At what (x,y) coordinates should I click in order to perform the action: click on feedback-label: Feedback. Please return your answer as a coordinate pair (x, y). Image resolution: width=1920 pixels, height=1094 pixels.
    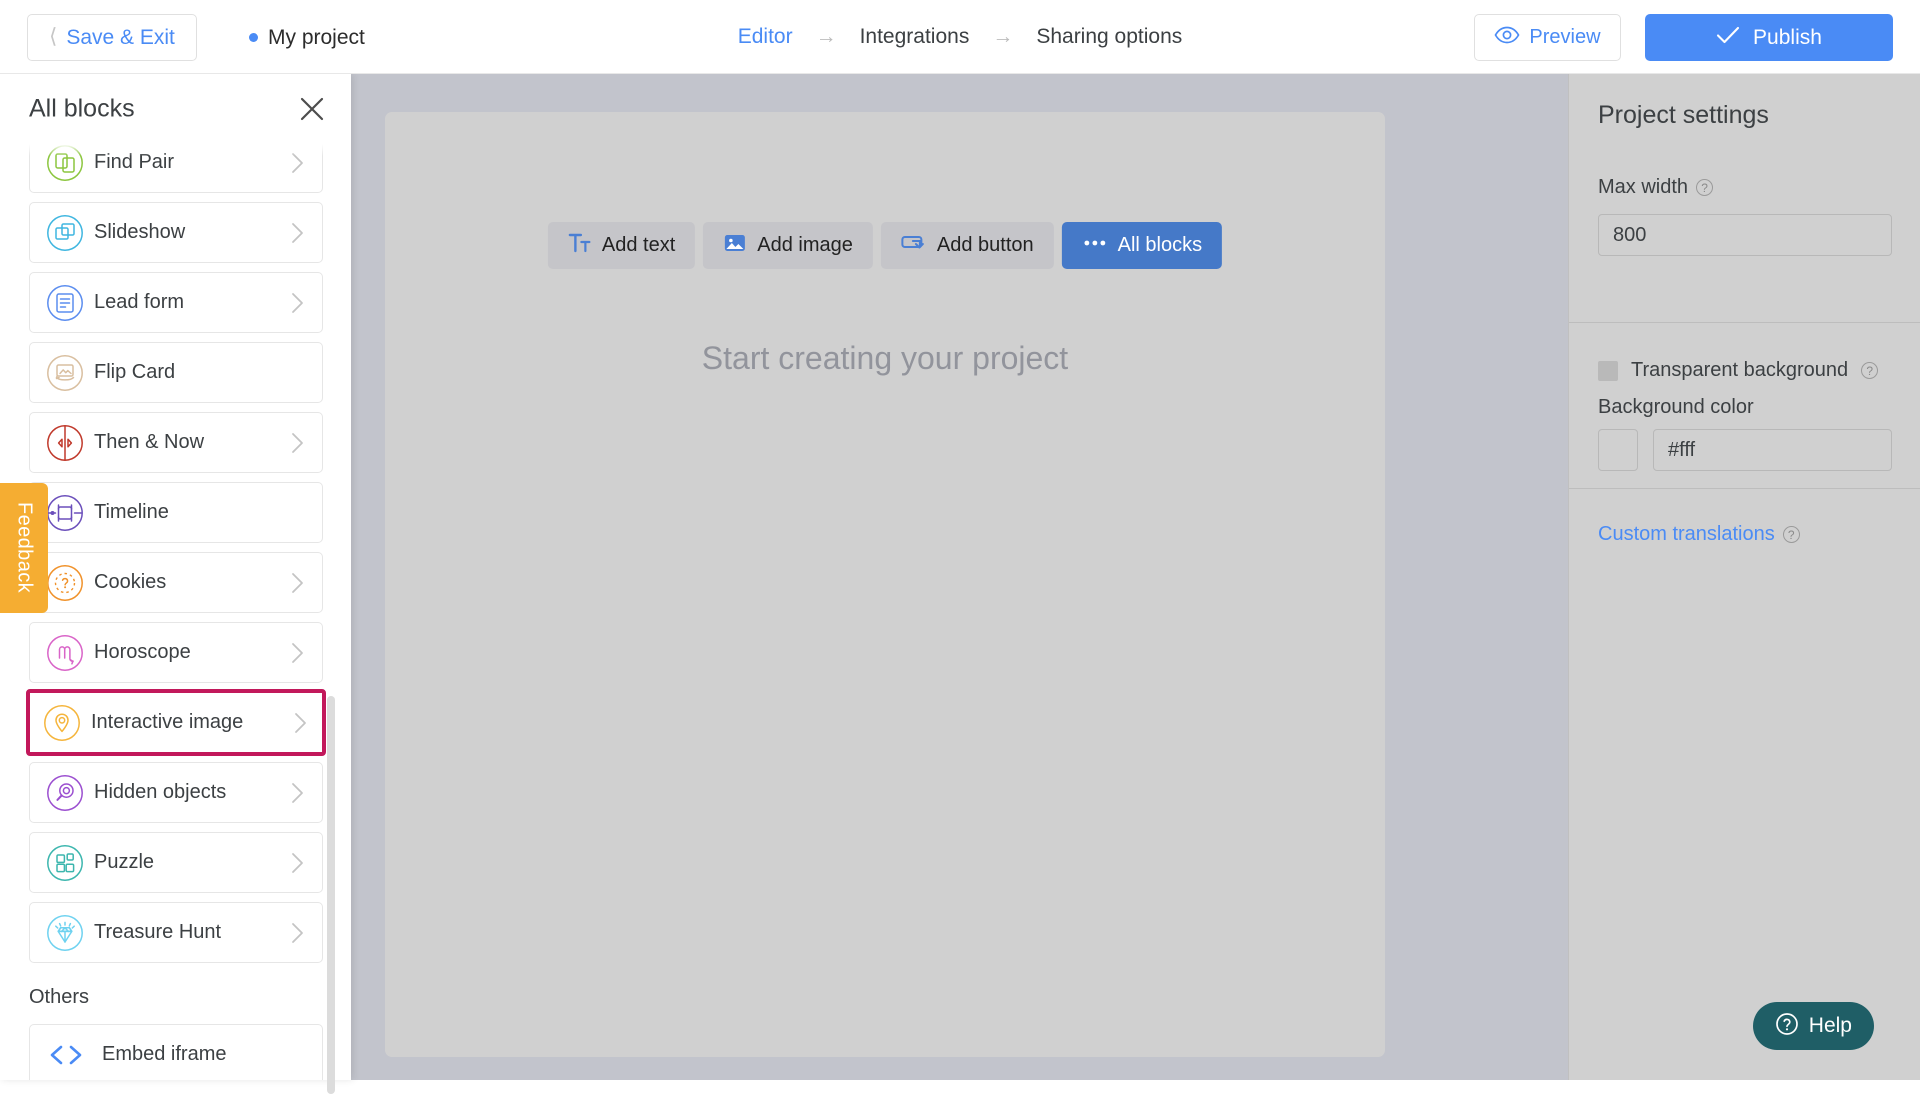
    Looking at the image, I should click on (24, 547).